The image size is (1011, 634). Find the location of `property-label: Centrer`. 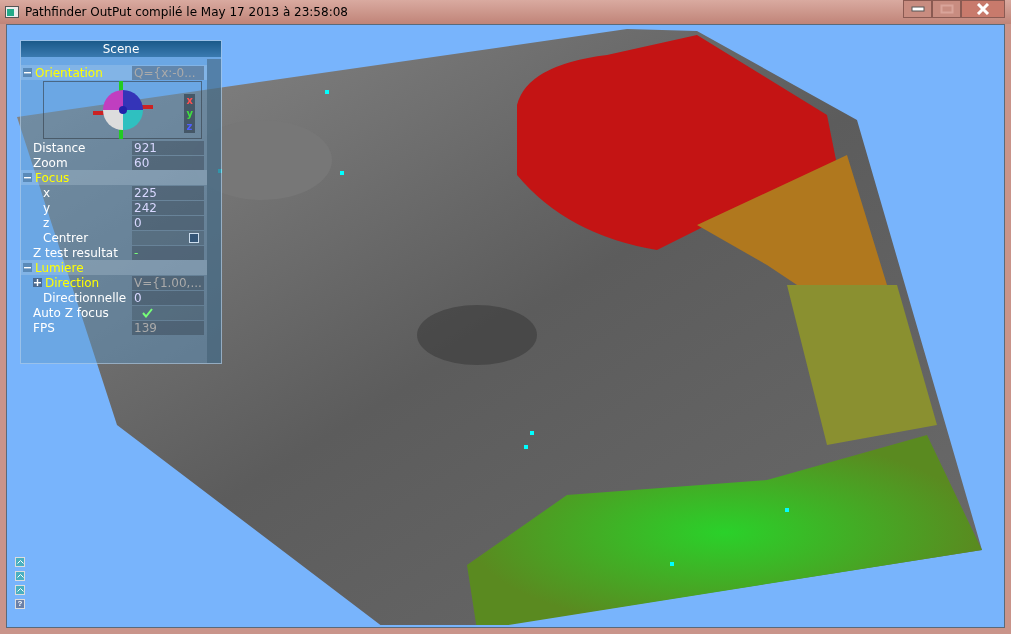

property-label: Centrer is located at coordinates (66, 237).